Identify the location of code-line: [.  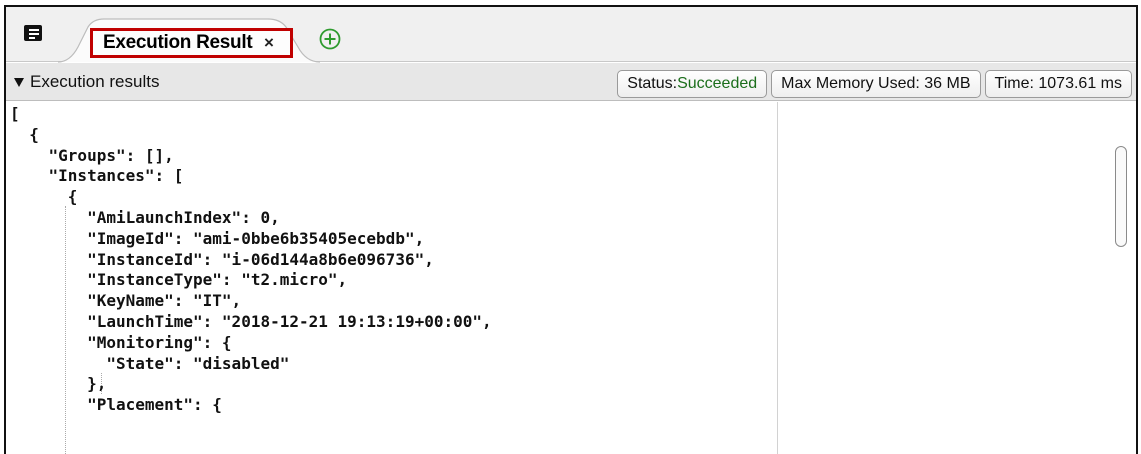
(15, 113).